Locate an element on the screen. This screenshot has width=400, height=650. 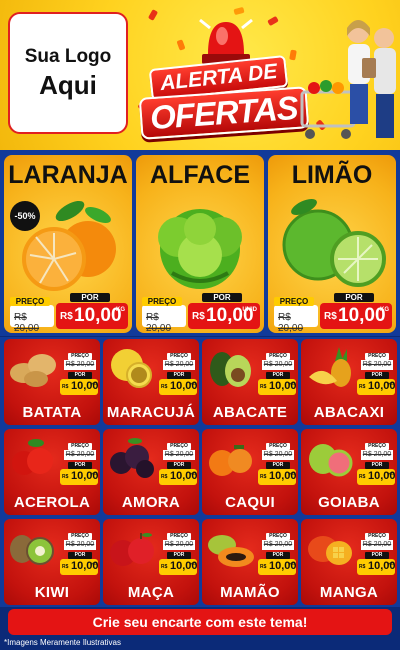
product-name: KIWI is located at coordinates (52, 592).